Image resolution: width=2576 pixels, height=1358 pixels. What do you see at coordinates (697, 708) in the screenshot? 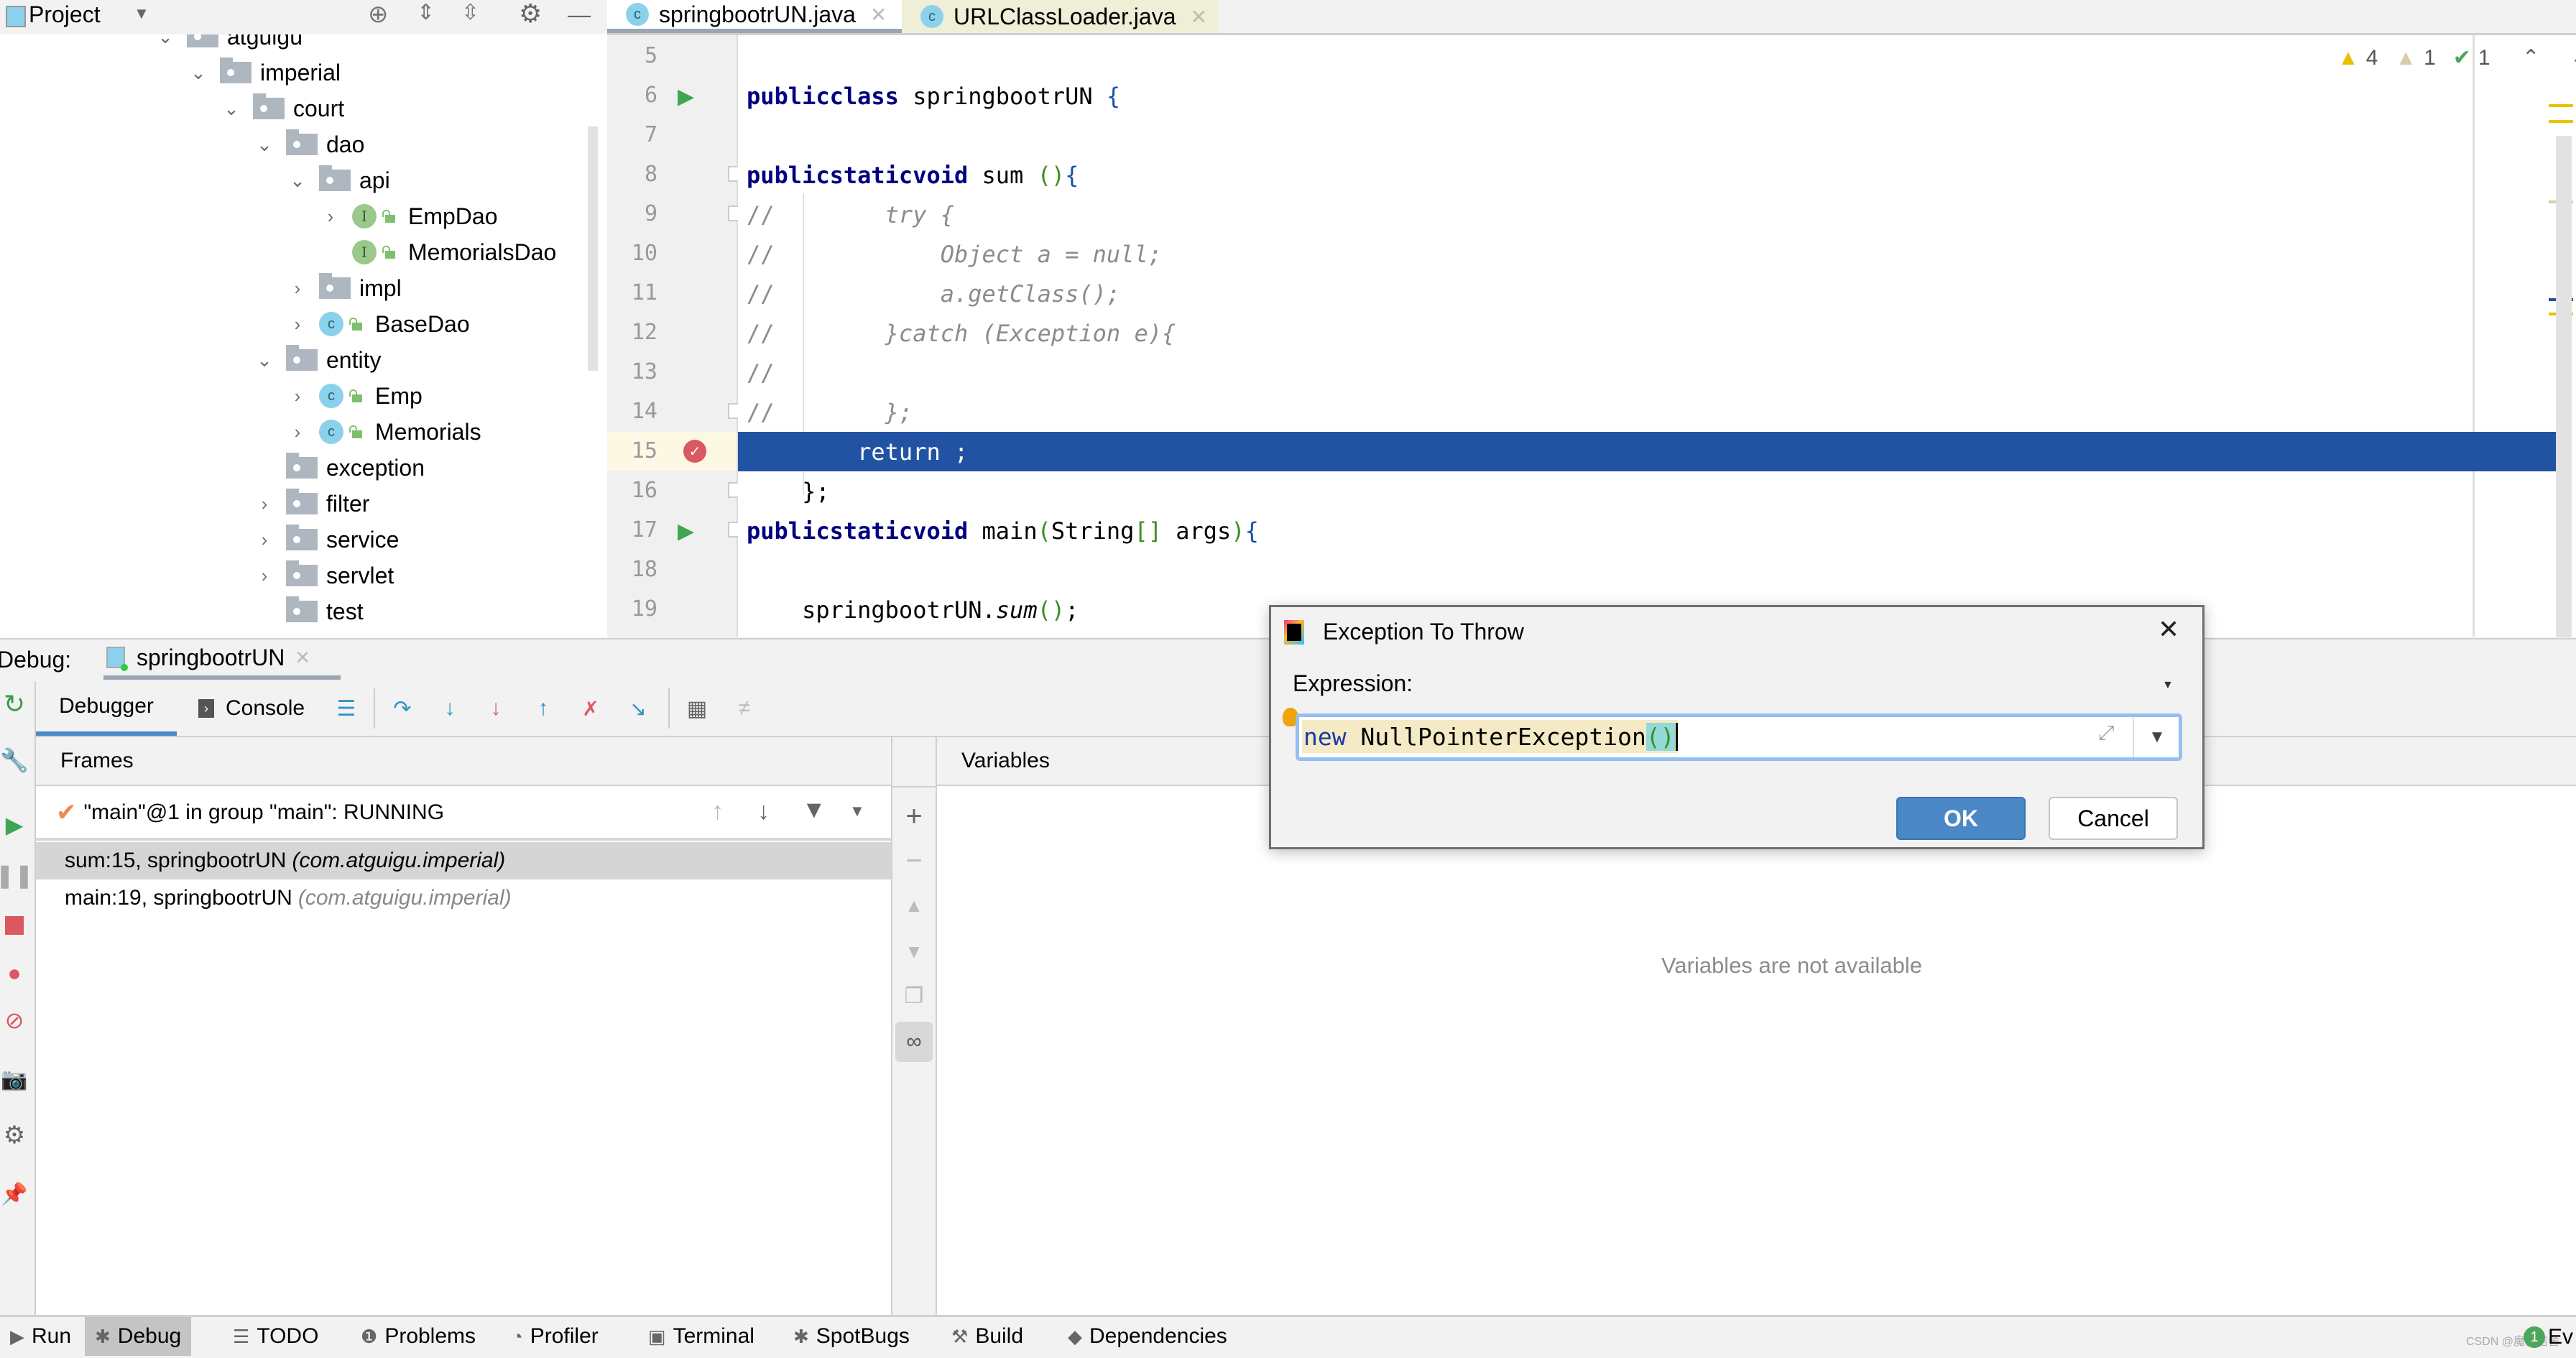
I see `evaluate-expression-calculator-icon: ▦` at bounding box center [697, 708].